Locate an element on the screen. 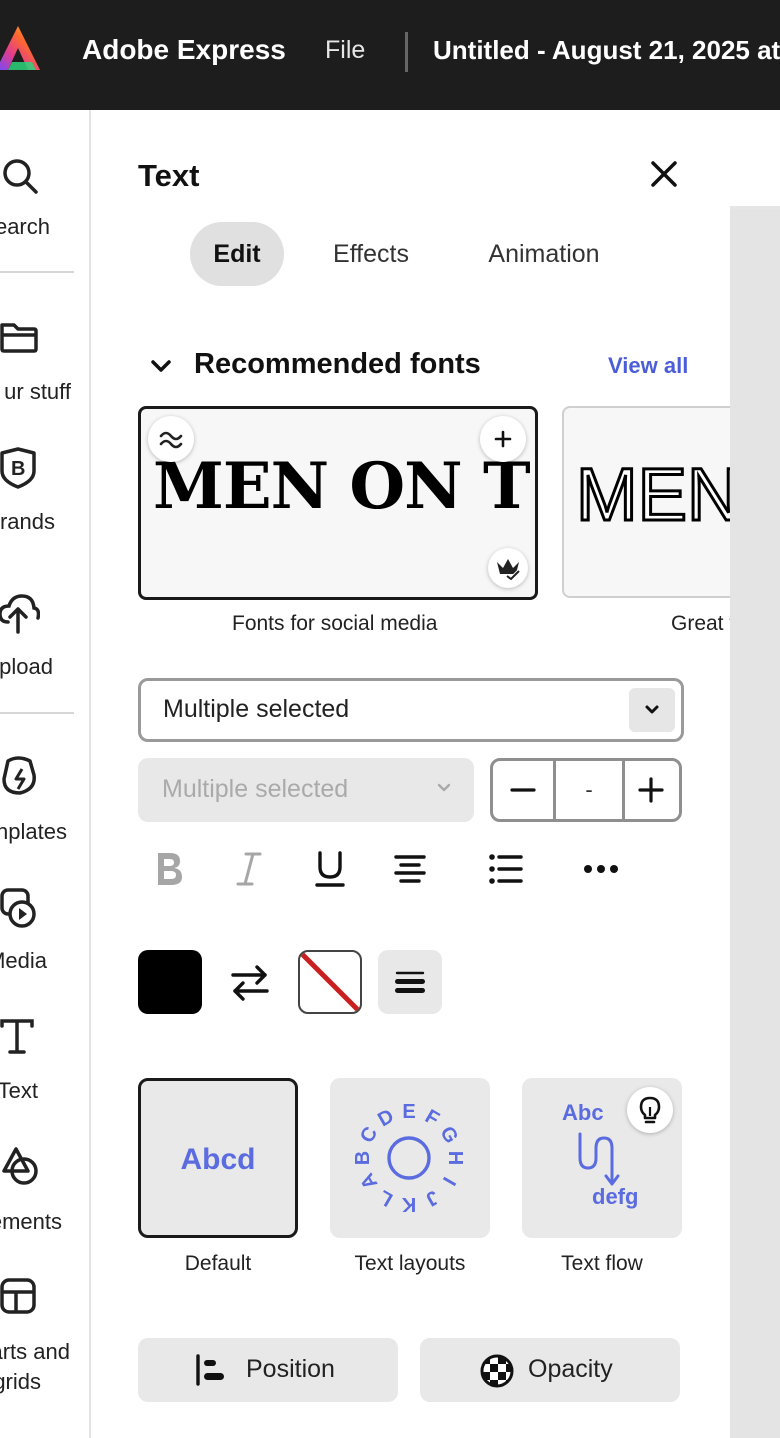 The image size is (780, 1438). italic-icon is located at coordinates (249, 869).